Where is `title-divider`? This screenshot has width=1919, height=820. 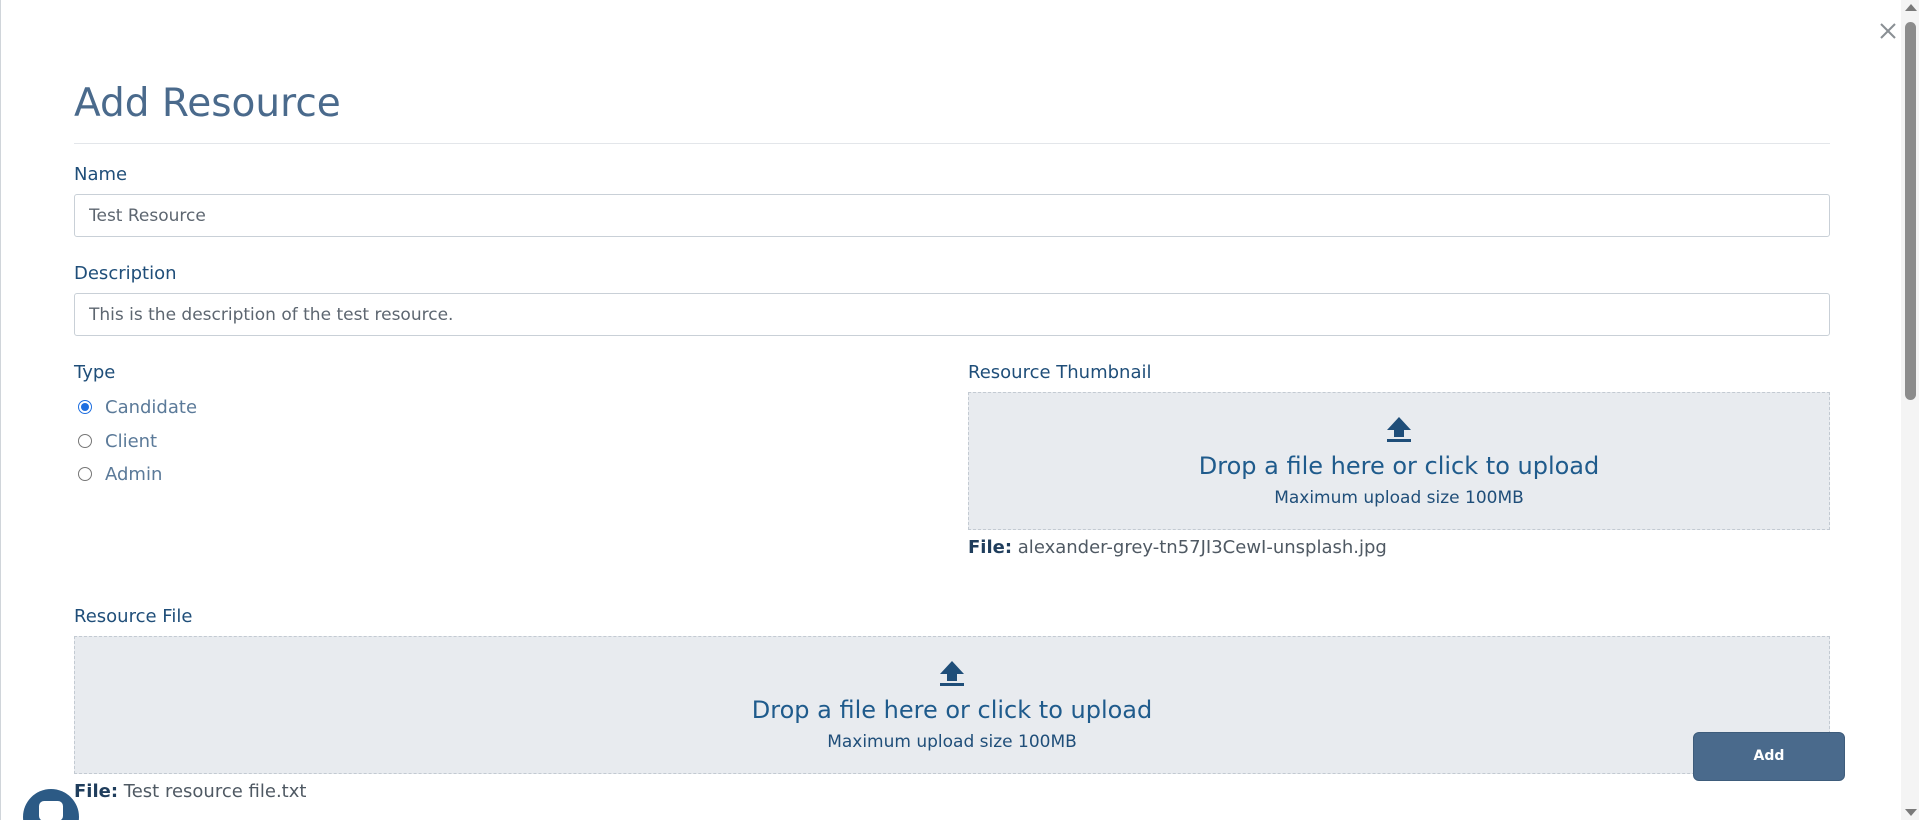 title-divider is located at coordinates (952, 143).